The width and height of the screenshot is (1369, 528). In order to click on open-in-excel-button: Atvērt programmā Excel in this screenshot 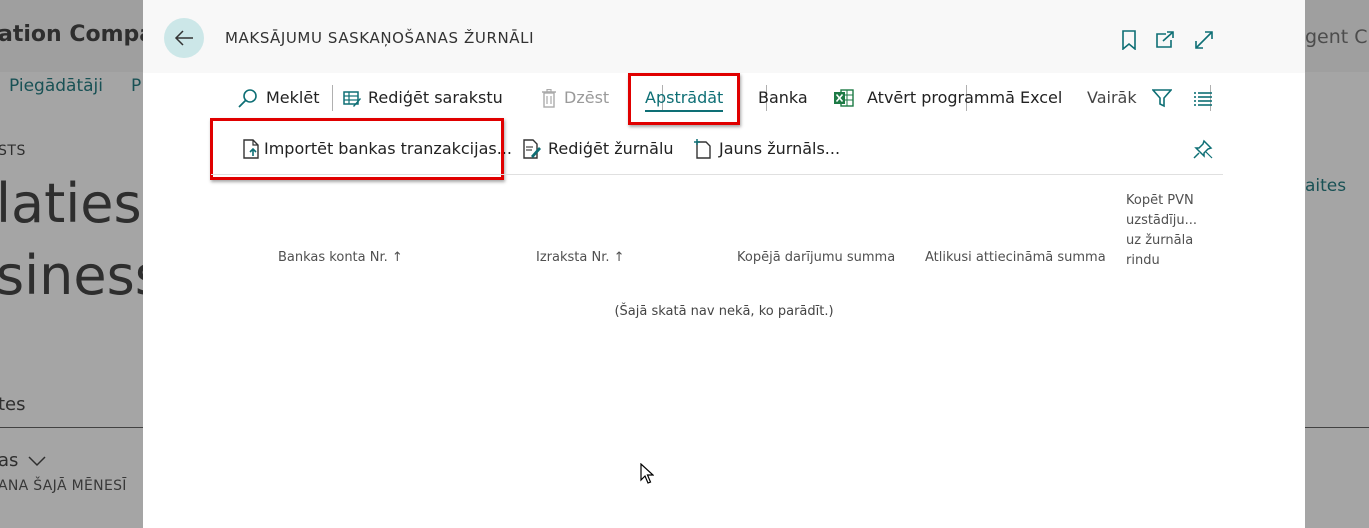, I will do `click(948, 98)`.